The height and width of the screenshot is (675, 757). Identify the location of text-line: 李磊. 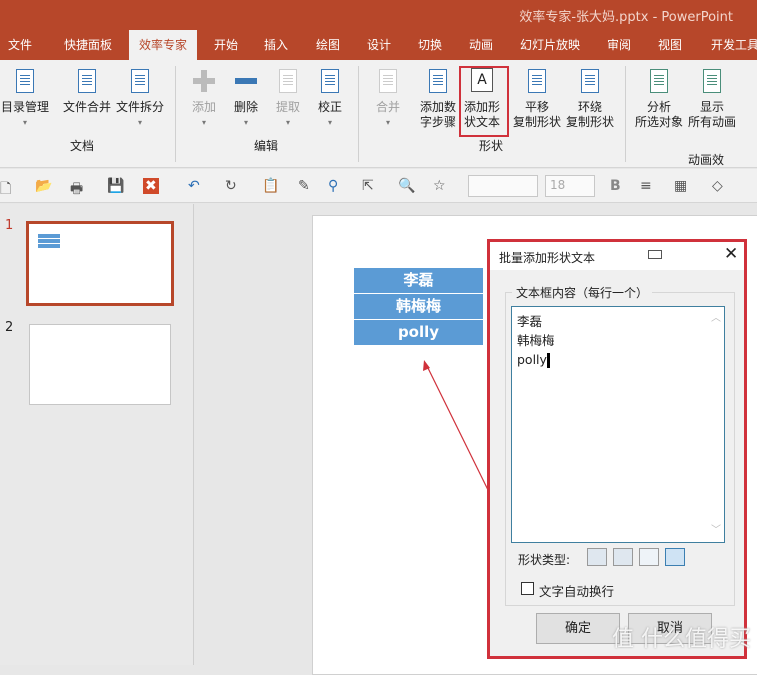
(530, 321).